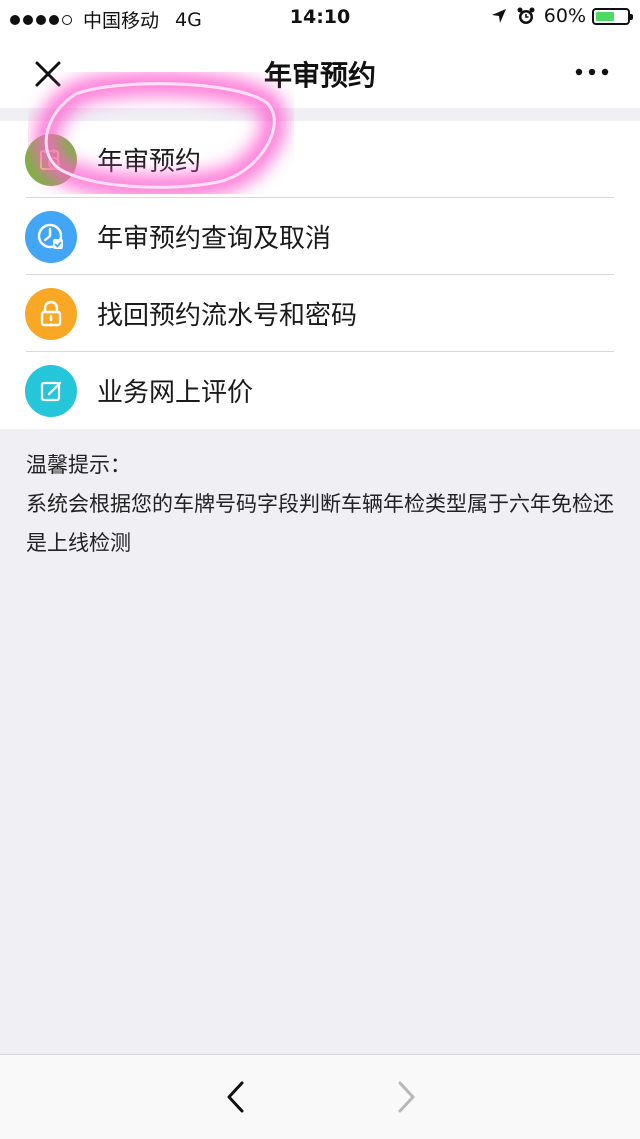 Image resolution: width=640 pixels, height=1139 pixels. What do you see at coordinates (320, 159) in the screenshot?
I see `menu-item-annual-inspection-booking: 年审预约` at bounding box center [320, 159].